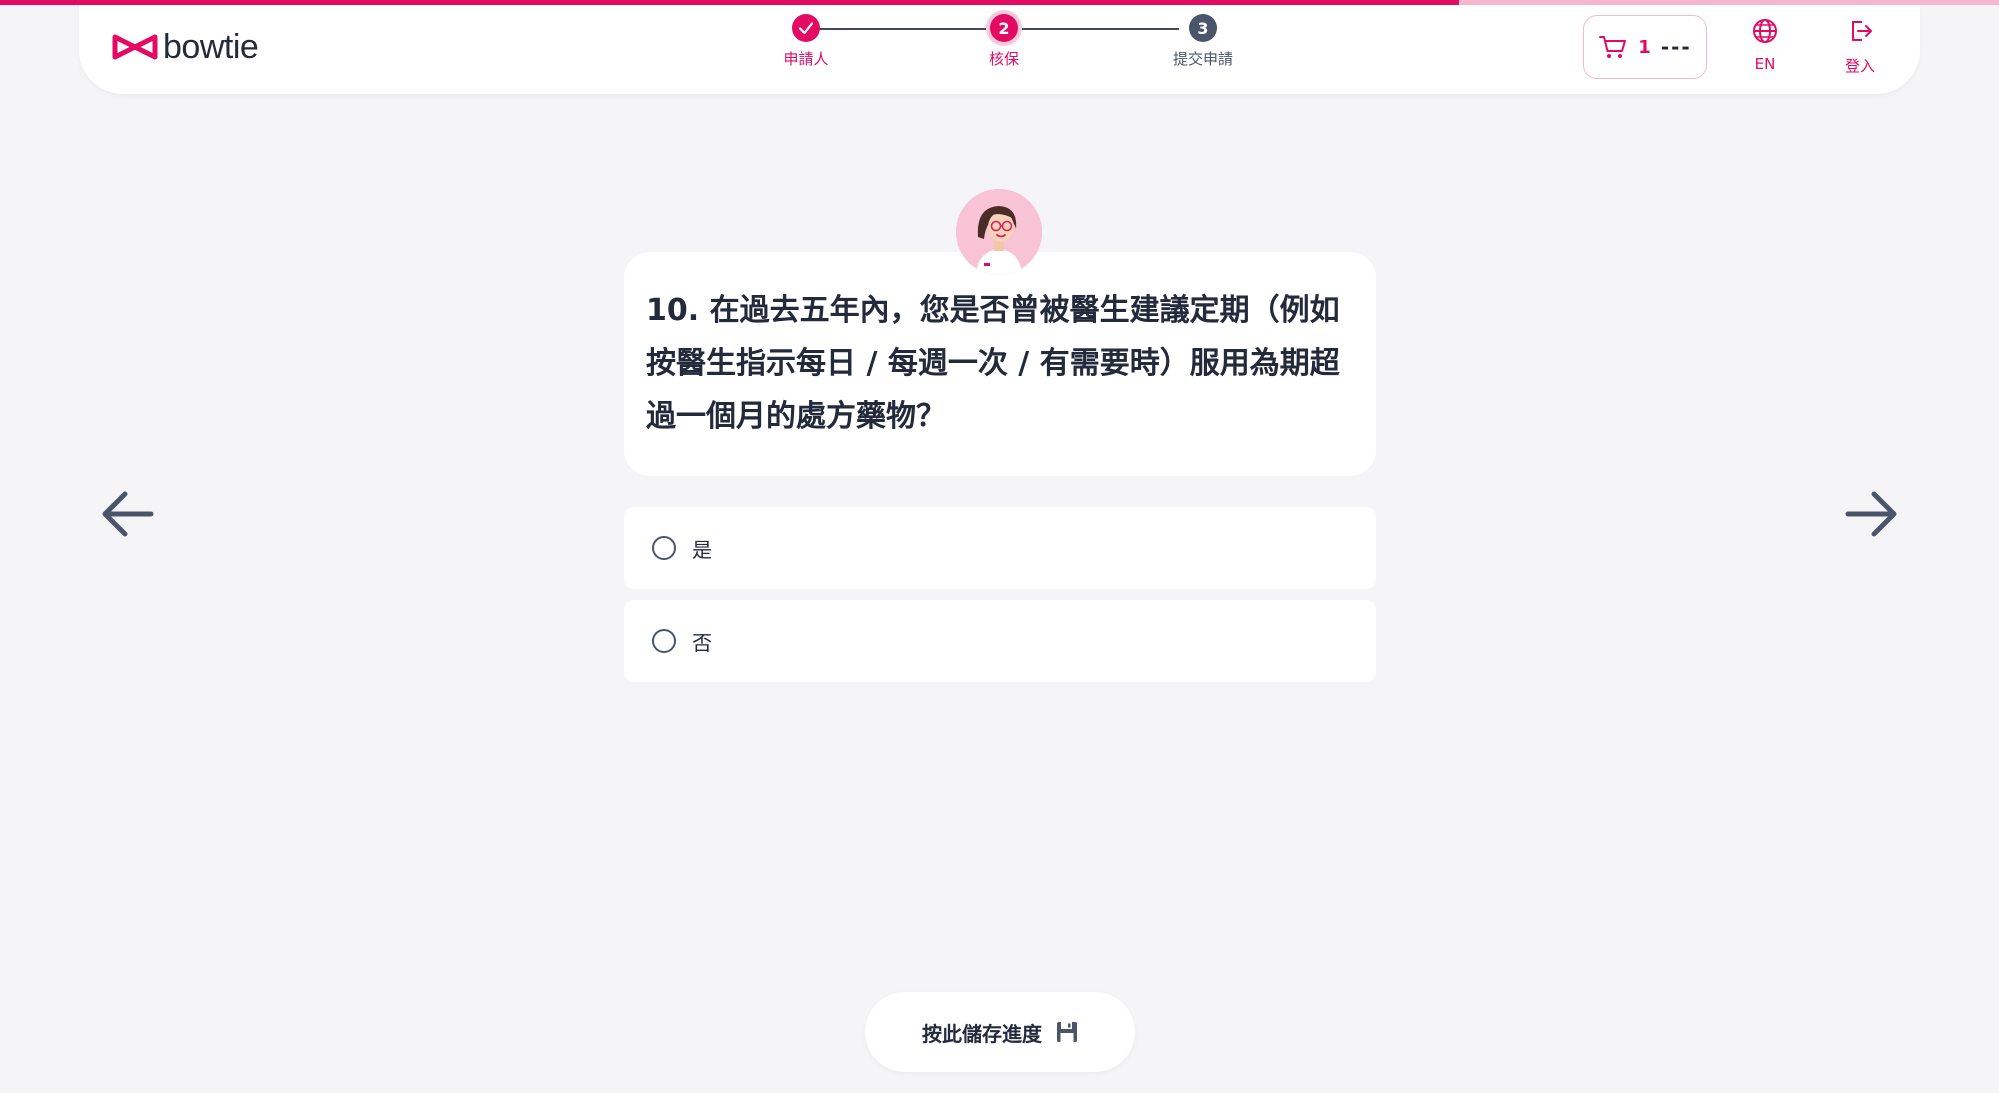 Image resolution: width=1999 pixels, height=1093 pixels. I want to click on option-yes: 是, so click(1000, 548).